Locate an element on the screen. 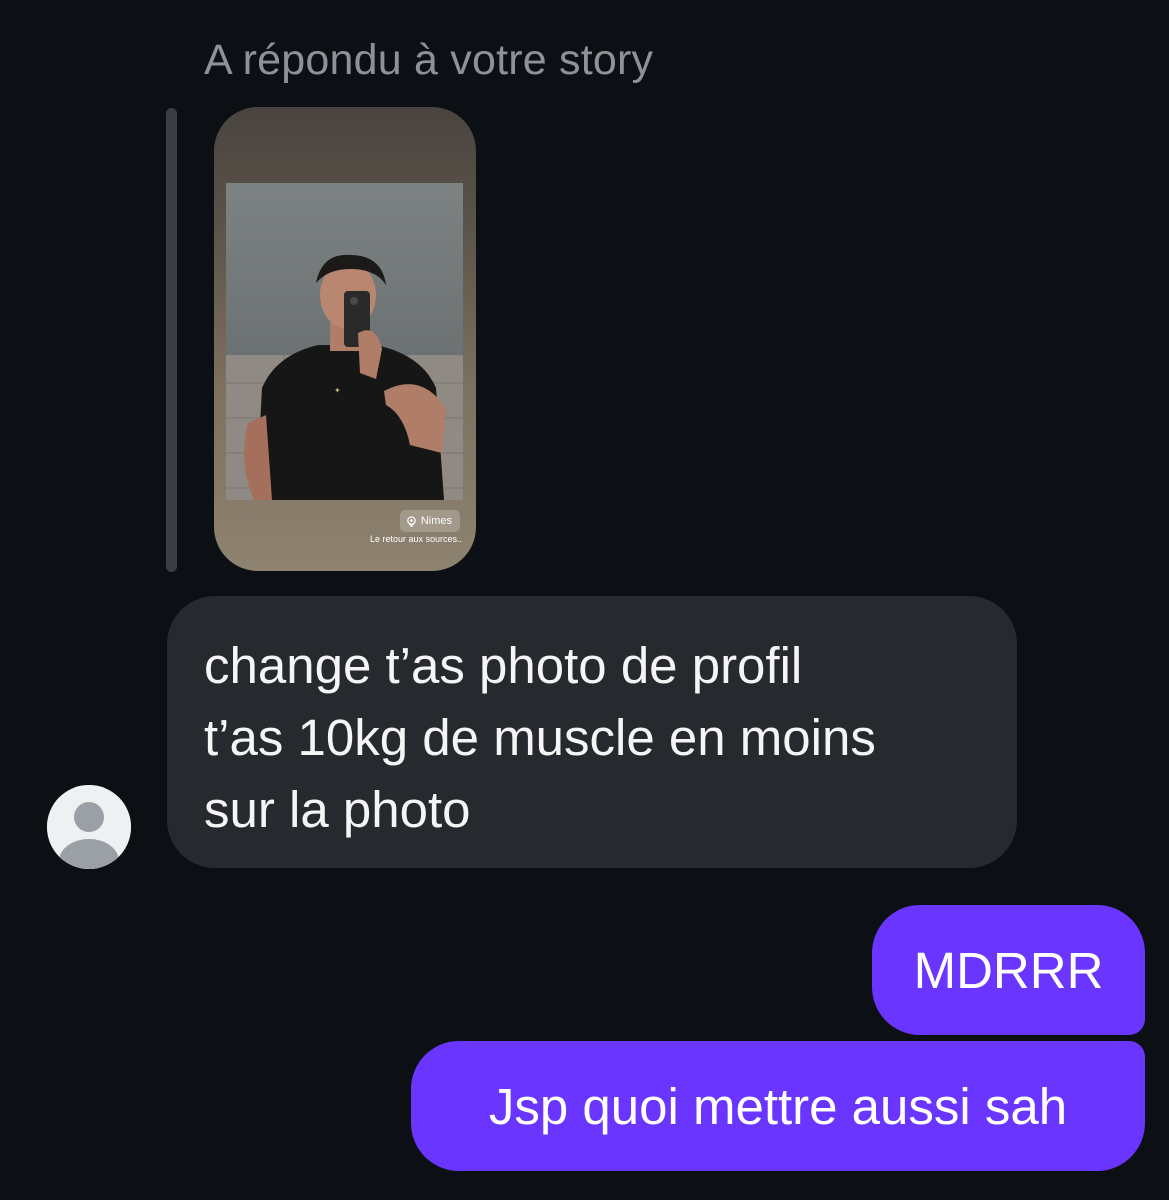  location-tag: Nimes is located at coordinates (429, 521).